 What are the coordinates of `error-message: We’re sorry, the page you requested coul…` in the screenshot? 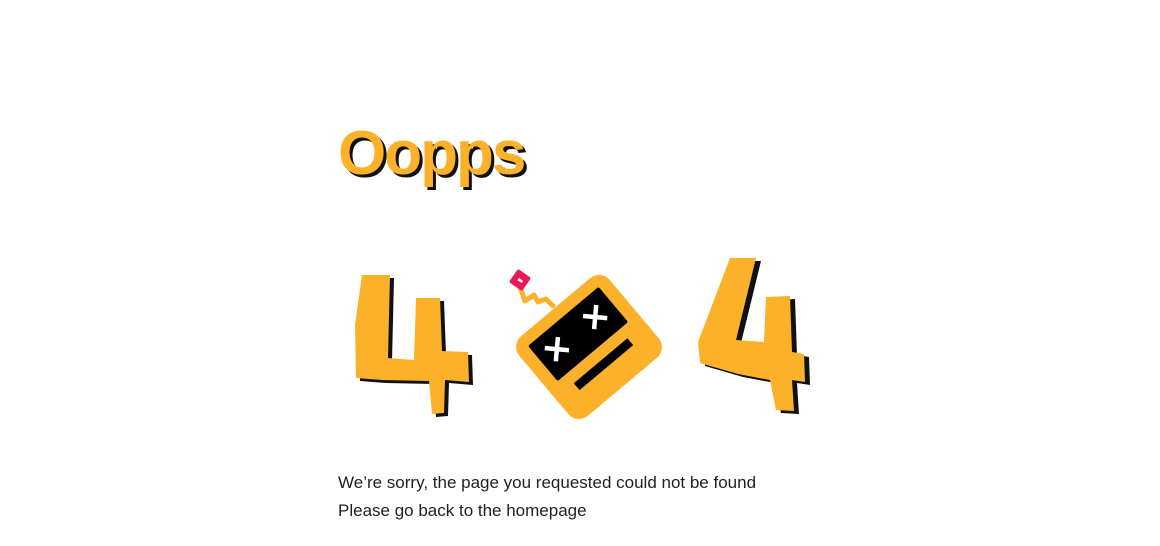 It's located at (547, 497).